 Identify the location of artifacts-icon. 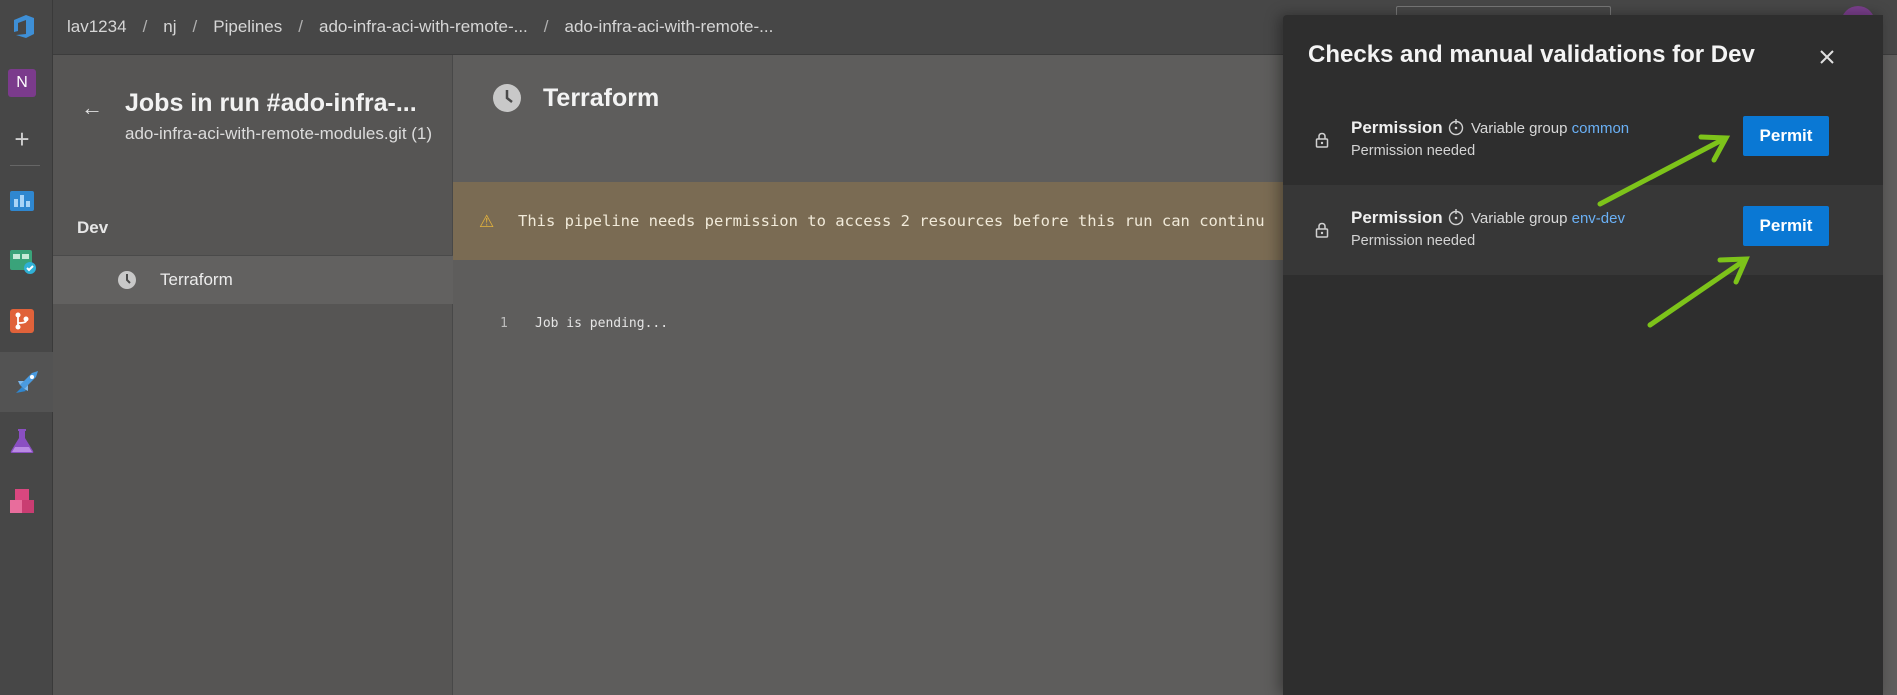
(22, 501).